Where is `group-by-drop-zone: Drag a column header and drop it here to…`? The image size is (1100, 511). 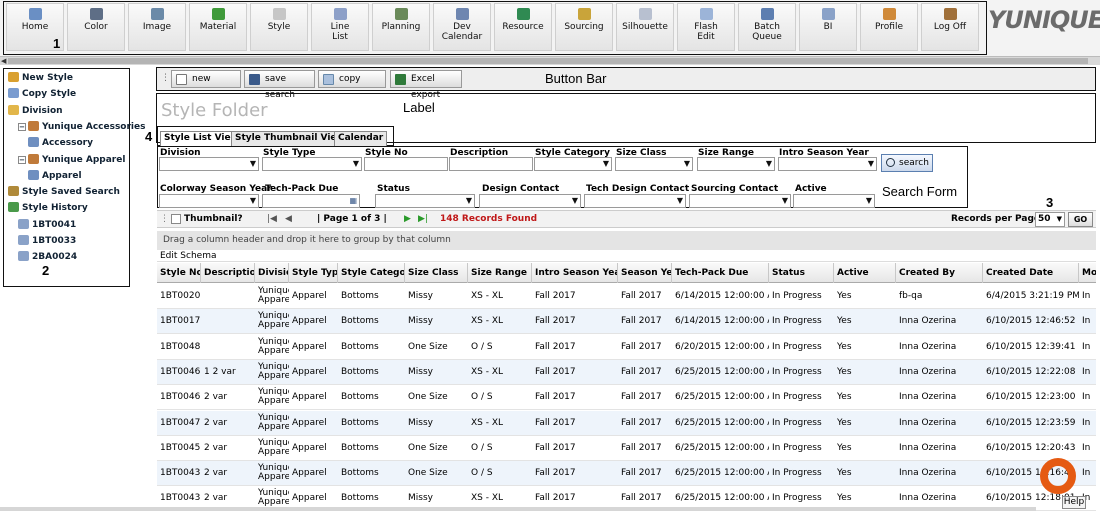
group-by-drop-zone: Drag a column header and drop it here to… is located at coordinates (626, 240).